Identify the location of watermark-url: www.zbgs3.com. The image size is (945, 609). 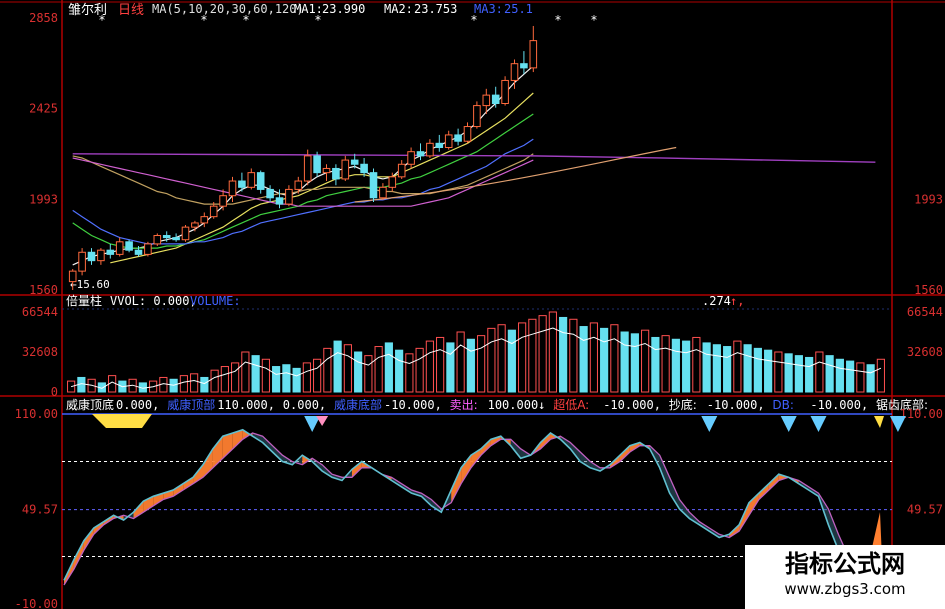
(845, 589).